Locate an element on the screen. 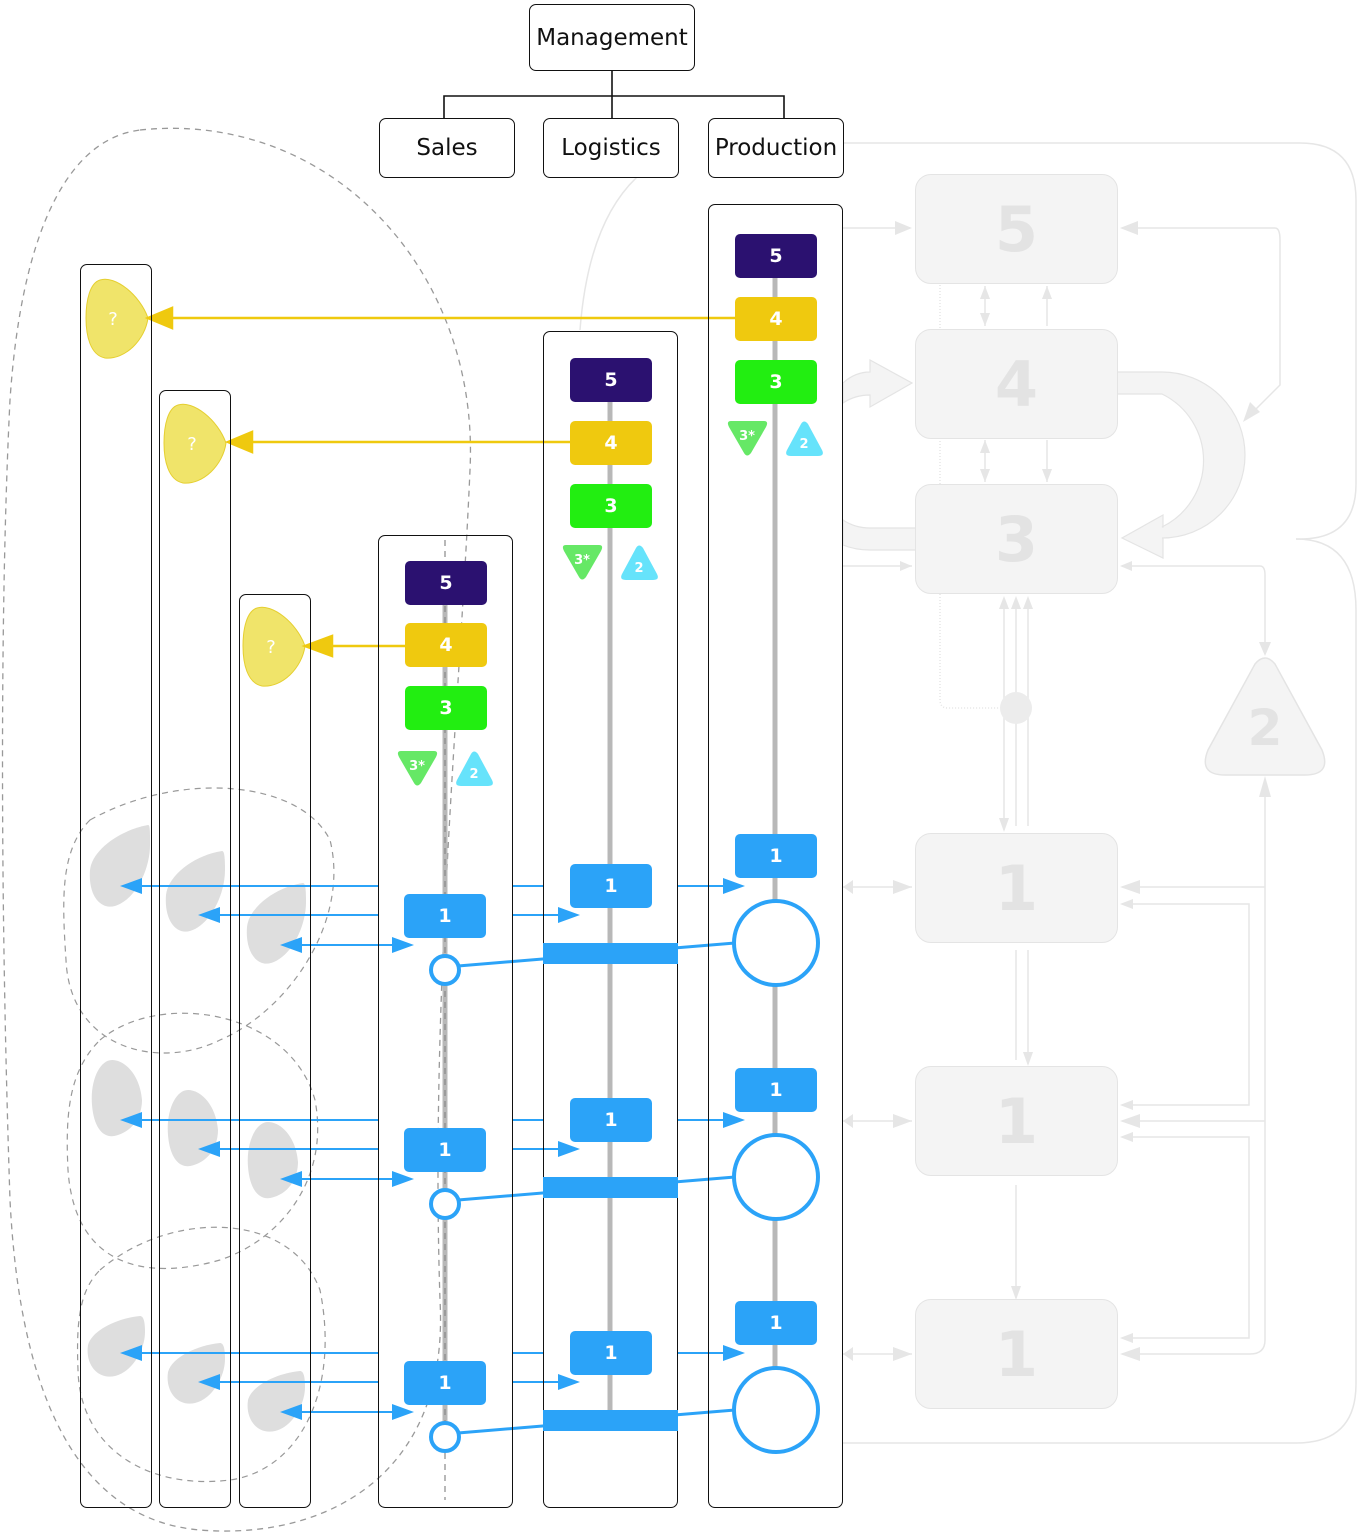  logistics-op1-badge: 1 is located at coordinates (611, 886).